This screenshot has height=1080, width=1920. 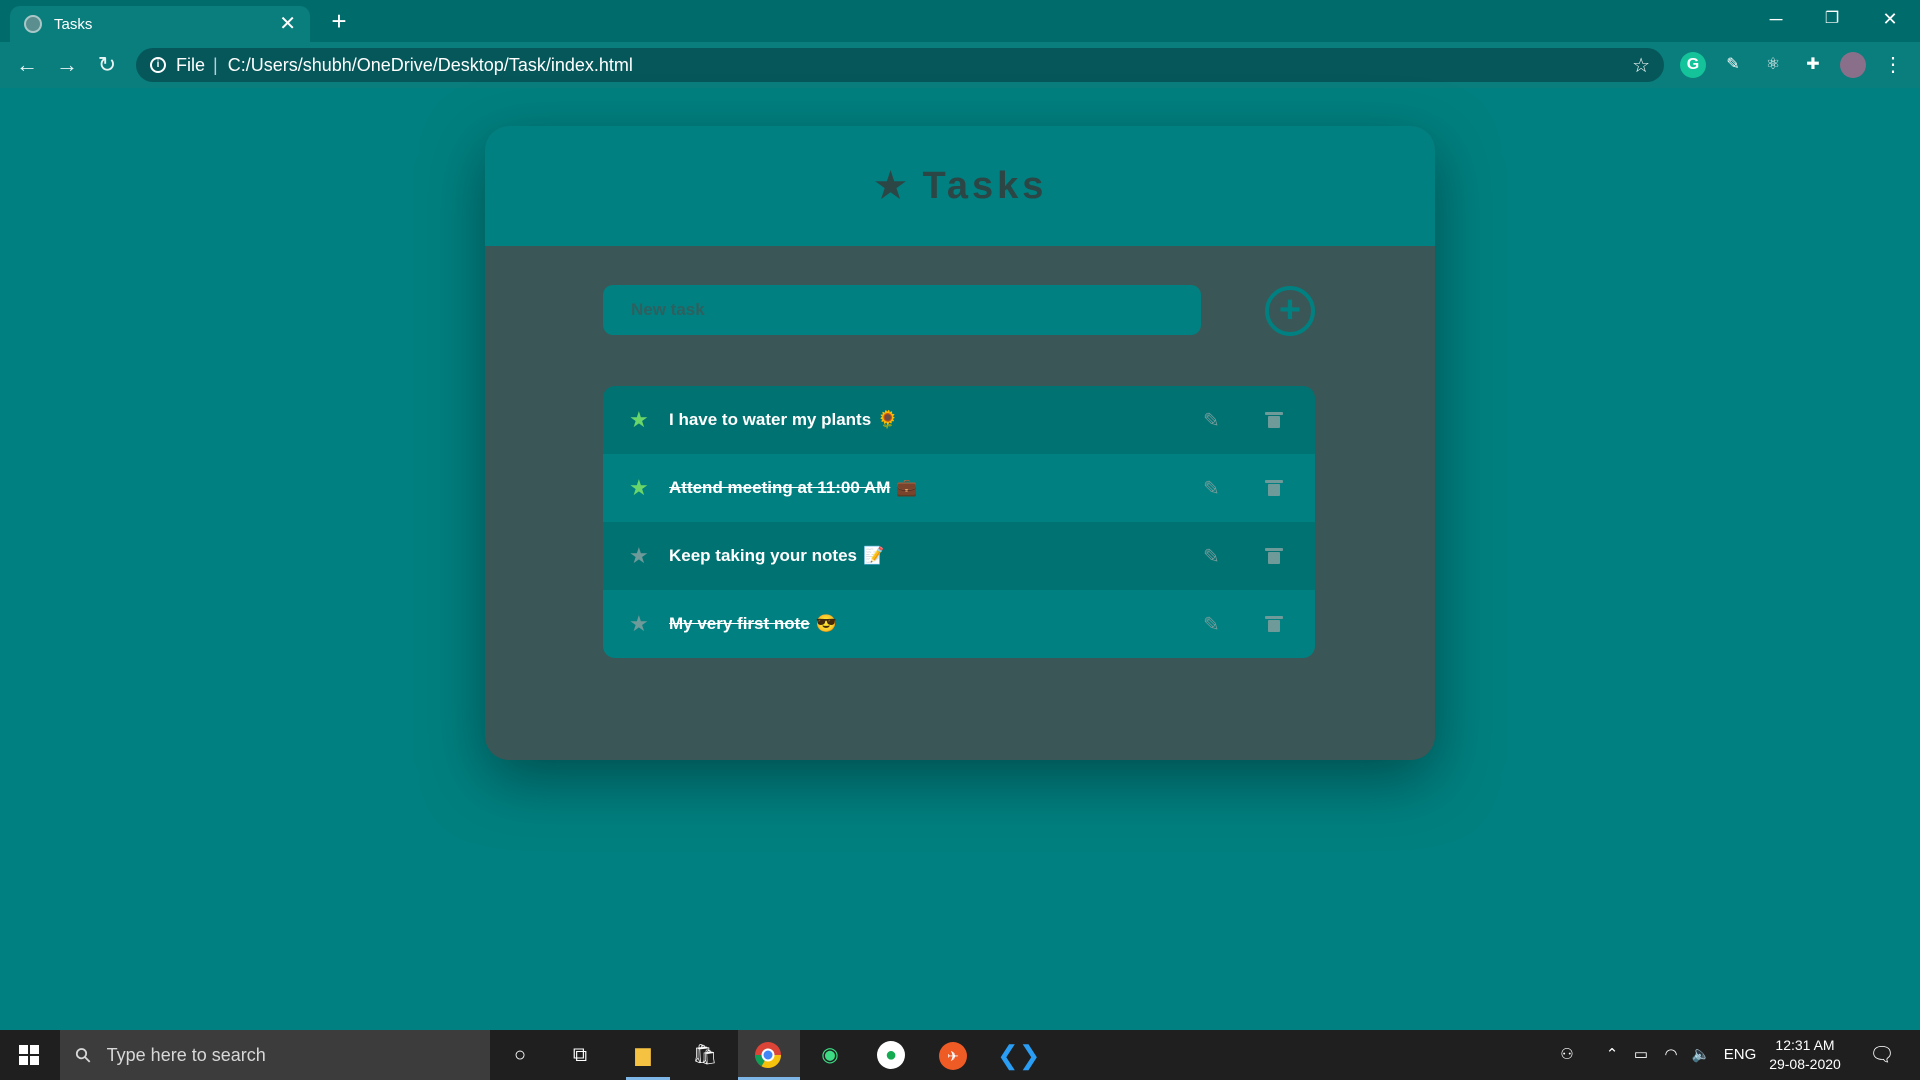 I want to click on minimize-icon: ─, so click(x=1776, y=19).